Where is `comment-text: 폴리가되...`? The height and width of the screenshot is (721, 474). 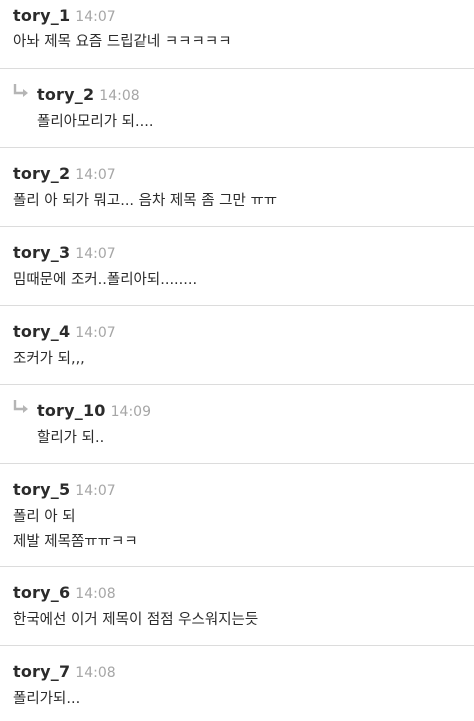 comment-text: 폴리가되... is located at coordinates (47, 699).